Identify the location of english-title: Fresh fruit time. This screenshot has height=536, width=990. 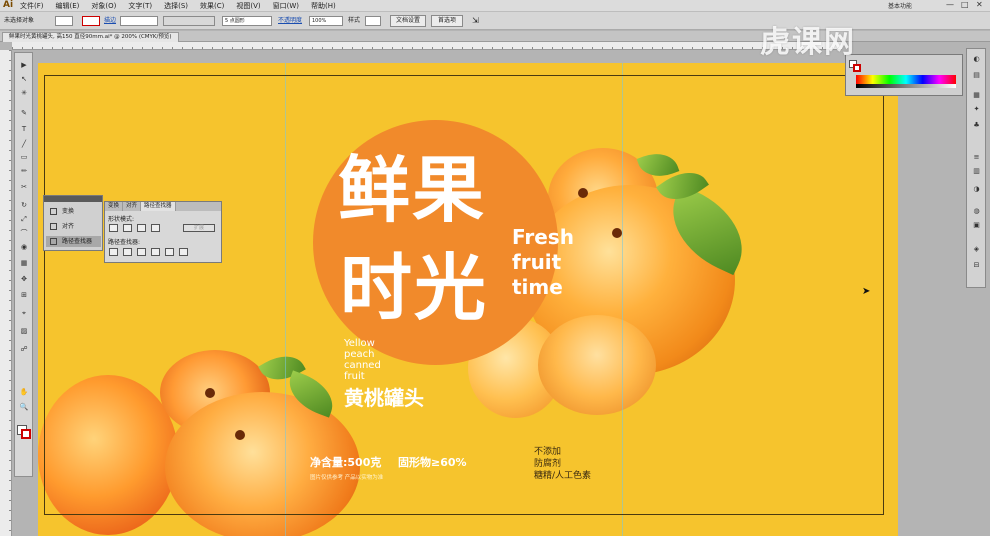
(543, 262).